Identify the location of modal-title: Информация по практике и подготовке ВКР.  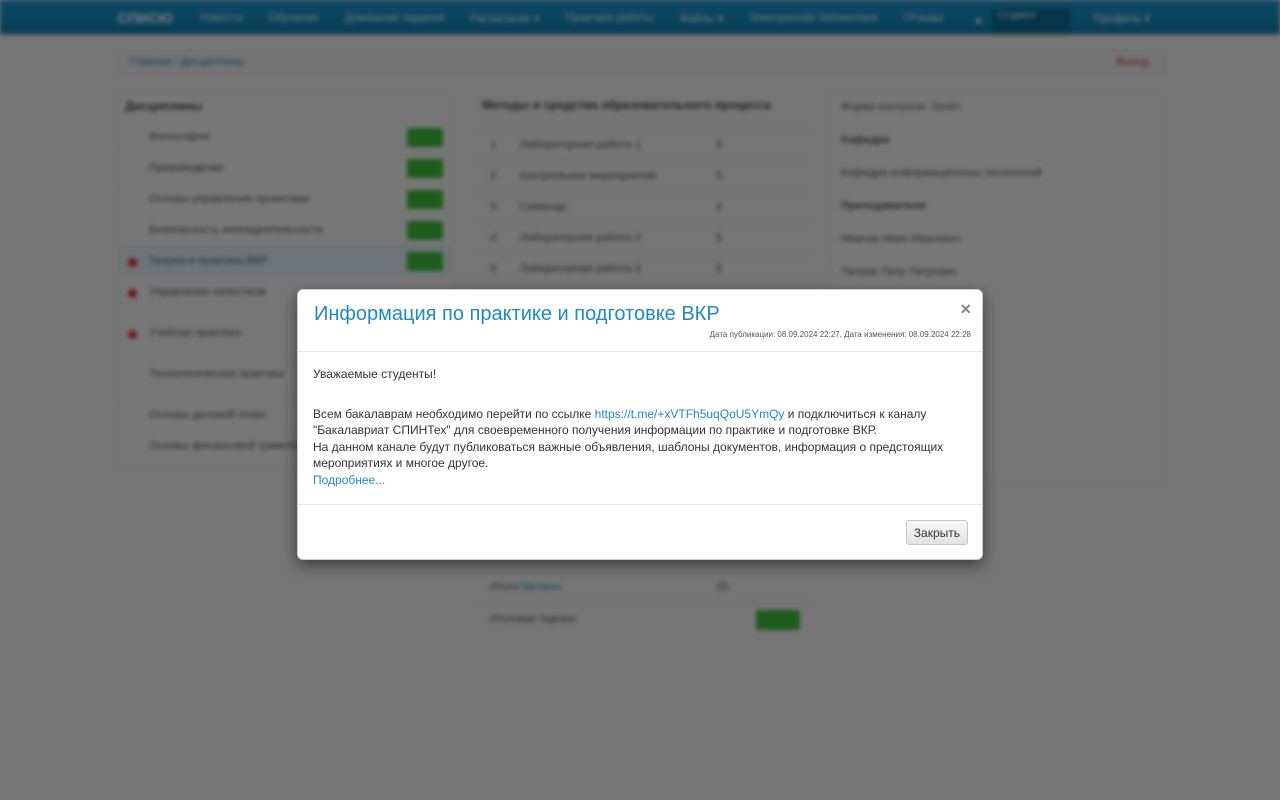
(517, 314).